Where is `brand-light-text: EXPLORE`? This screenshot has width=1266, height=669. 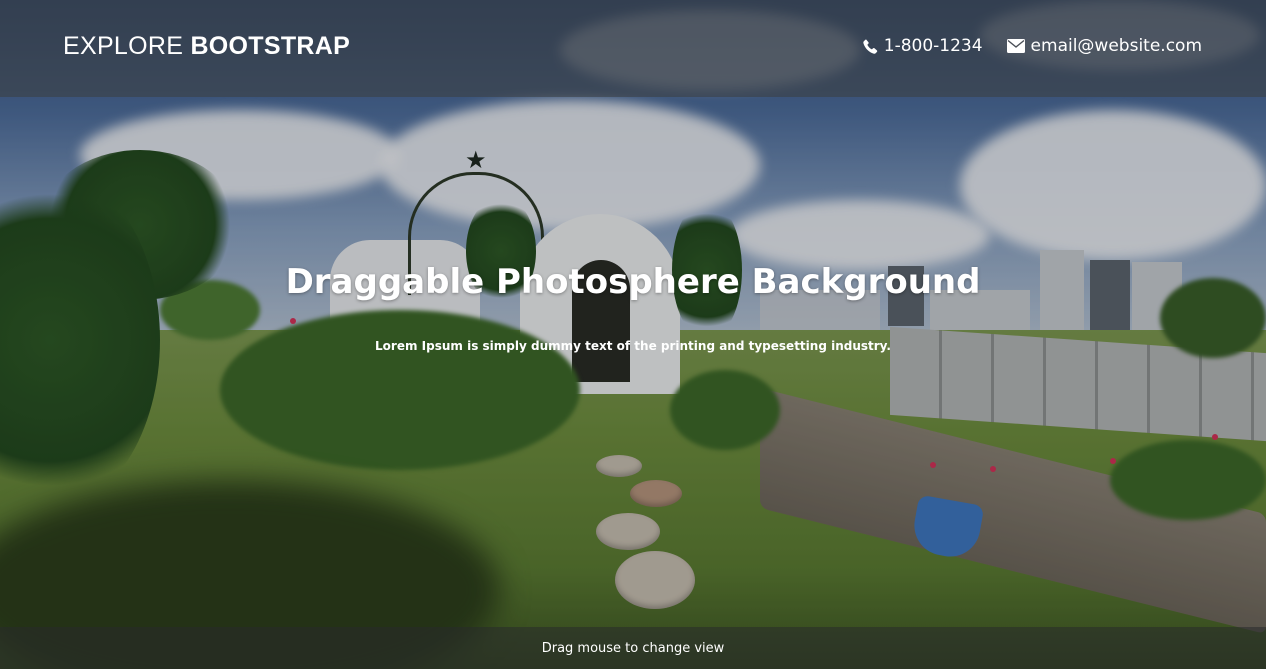
brand-light-text: EXPLORE is located at coordinates (123, 46).